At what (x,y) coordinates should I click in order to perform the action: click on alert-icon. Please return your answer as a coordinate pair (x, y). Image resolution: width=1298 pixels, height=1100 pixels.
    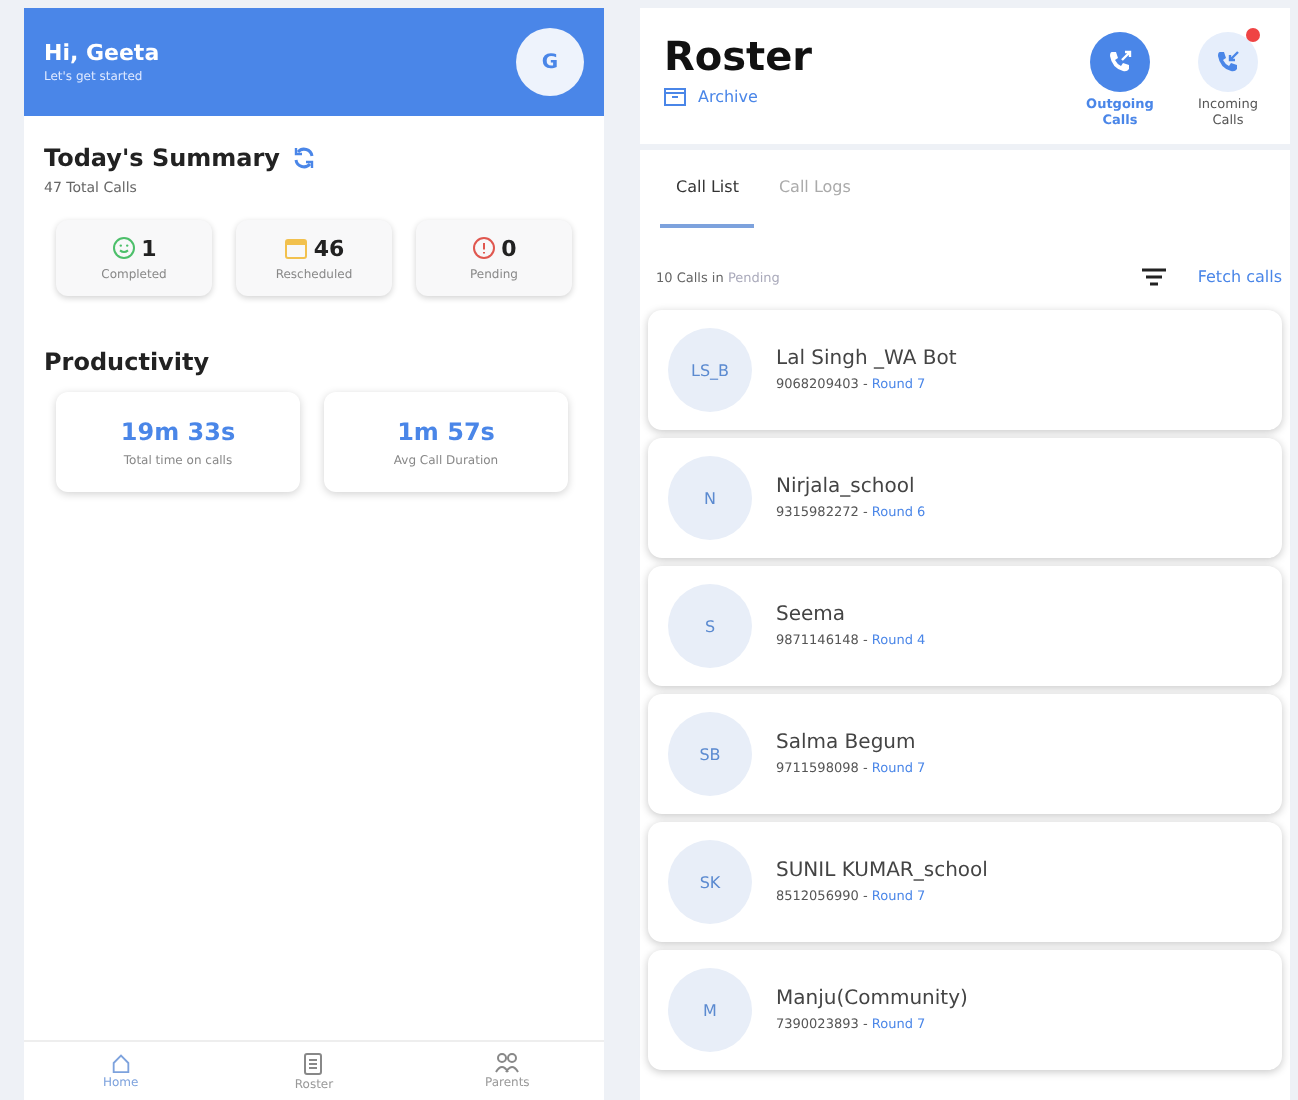
    Looking at the image, I should click on (483, 248).